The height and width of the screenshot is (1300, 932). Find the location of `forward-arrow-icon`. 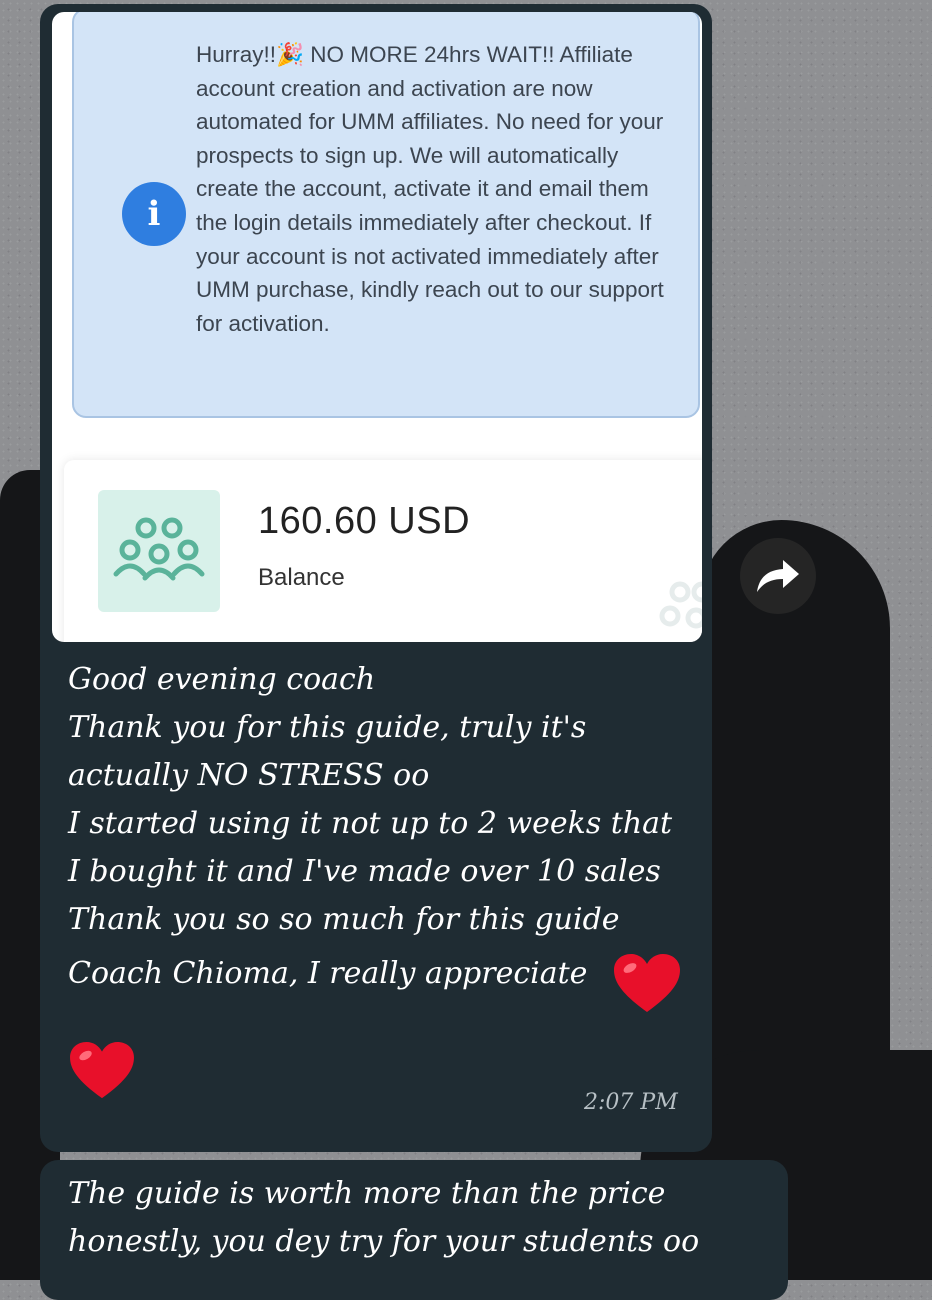

forward-arrow-icon is located at coordinates (778, 576).